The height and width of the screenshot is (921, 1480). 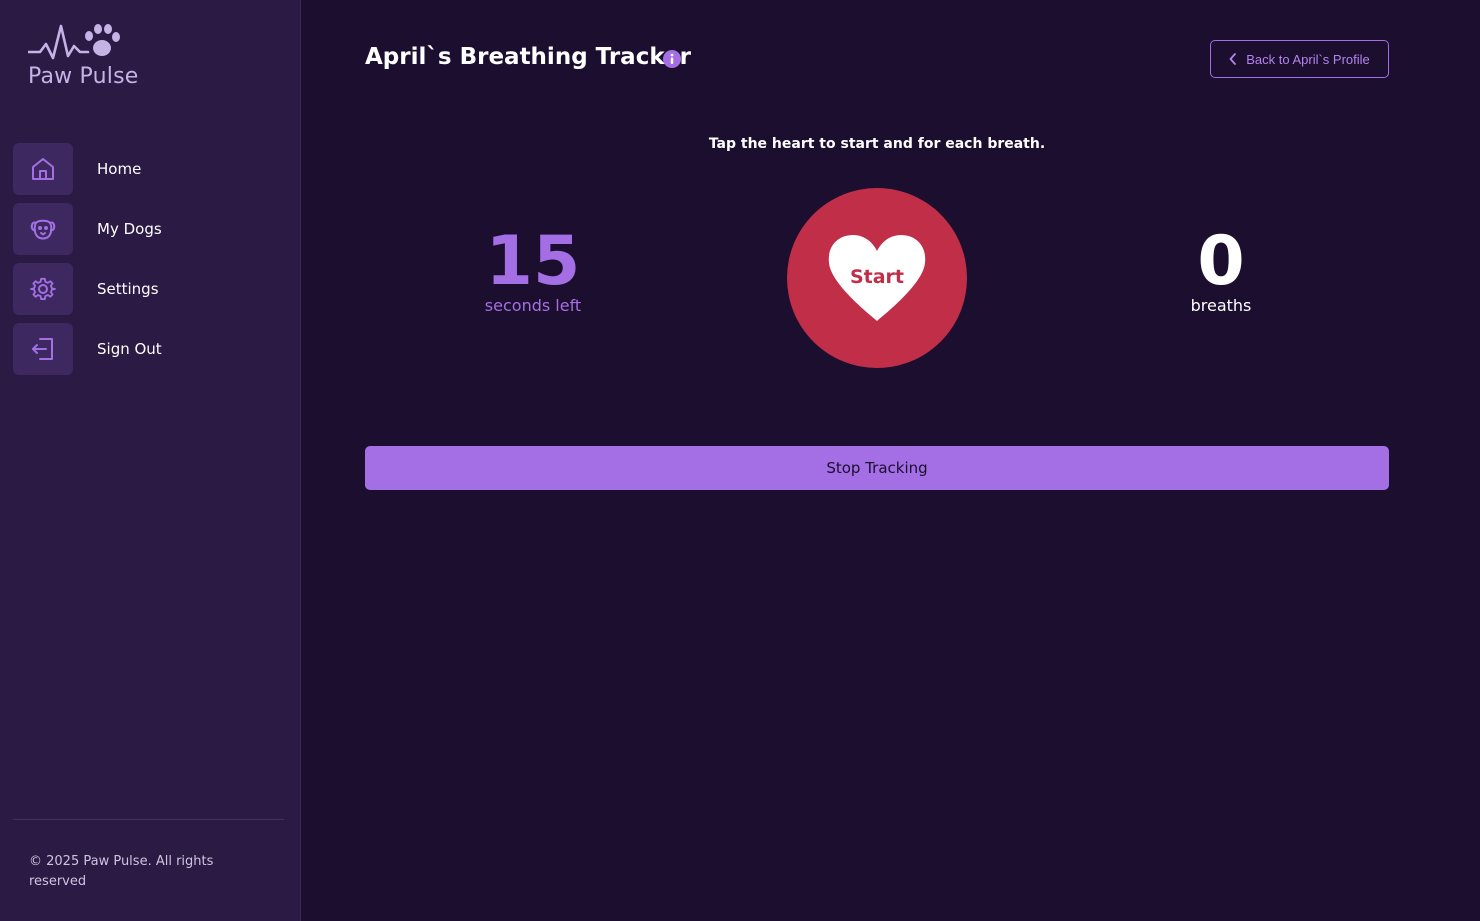 I want to click on sidebar-nav: Home My Dogs Settings Sign Out, so click(x=149, y=263).